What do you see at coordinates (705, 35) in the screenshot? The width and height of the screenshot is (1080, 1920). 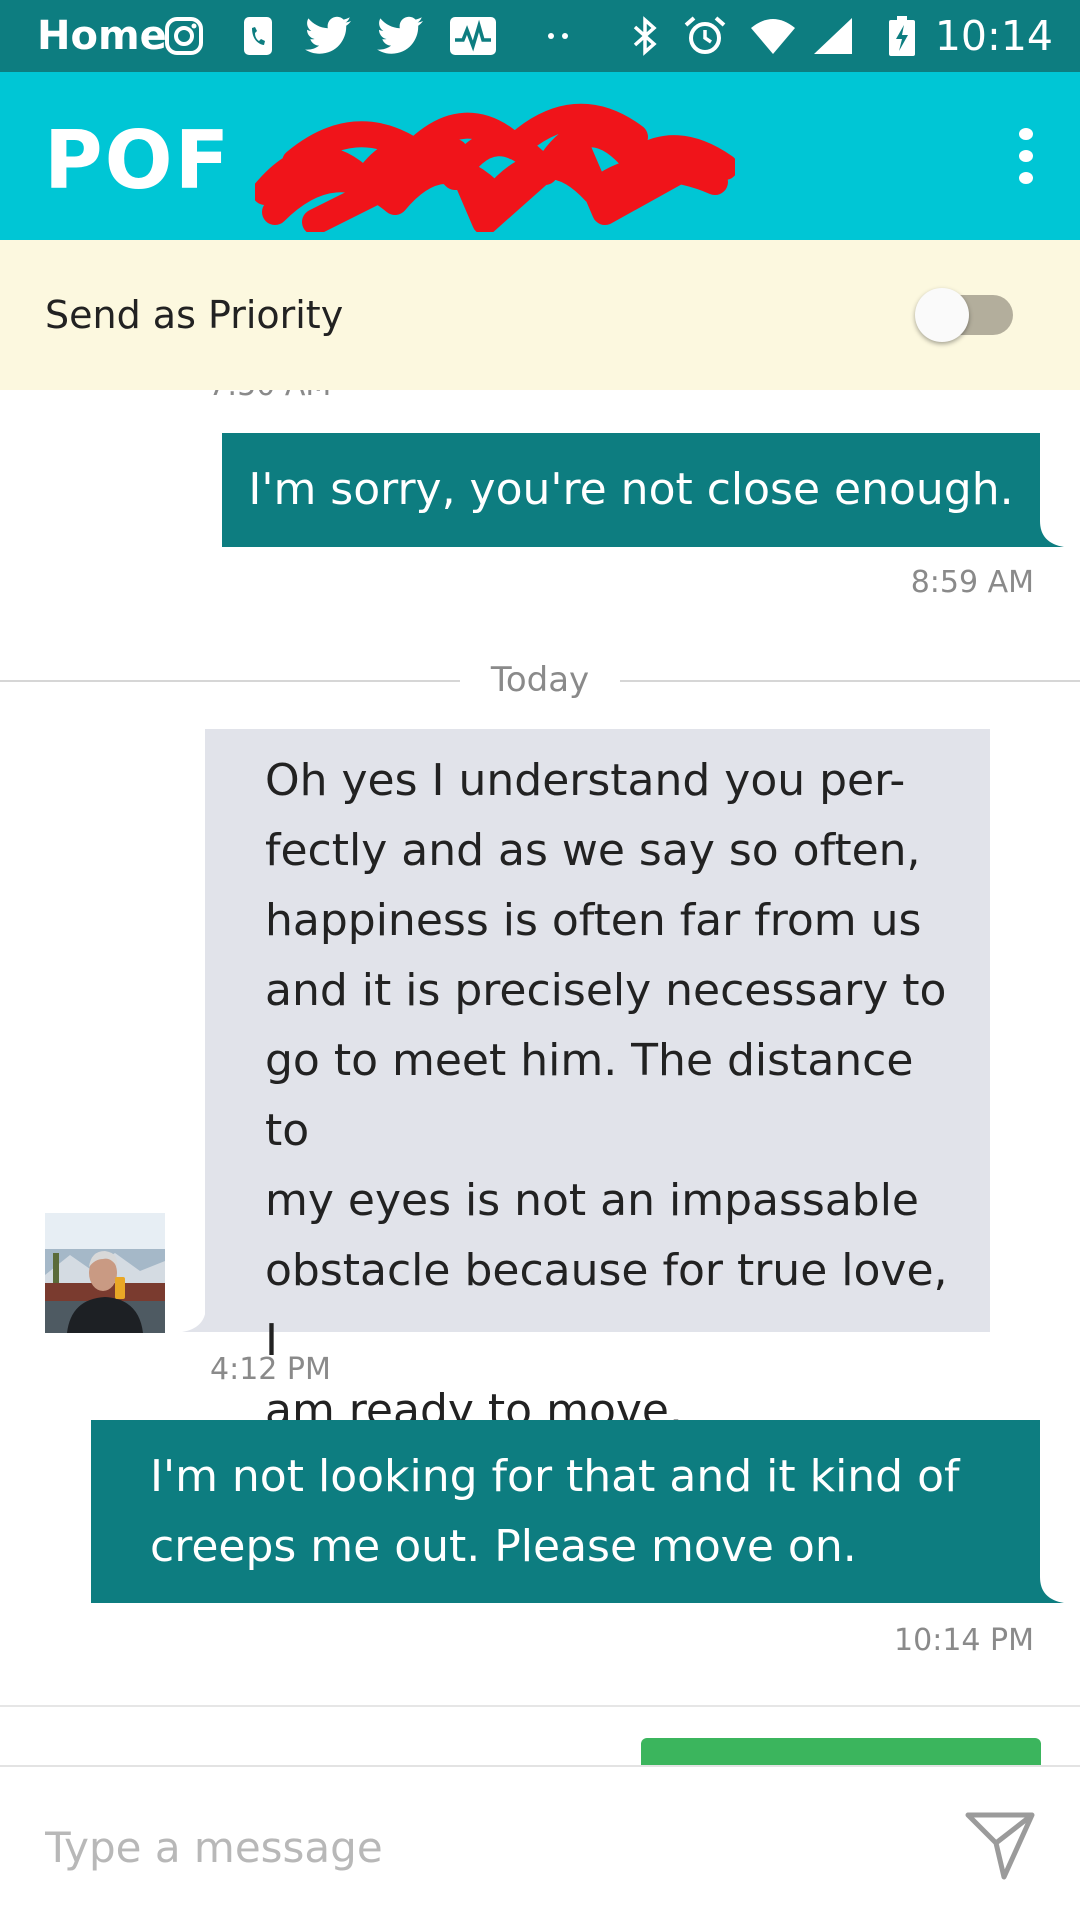 I see `alarm-icon` at bounding box center [705, 35].